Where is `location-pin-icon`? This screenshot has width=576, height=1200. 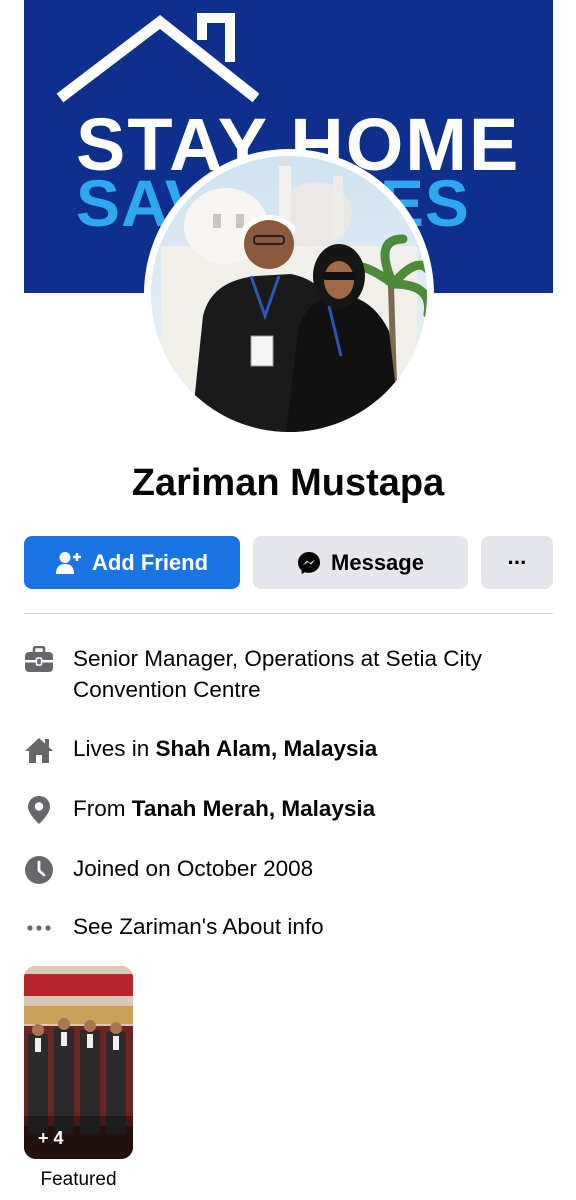 location-pin-icon is located at coordinates (39, 810).